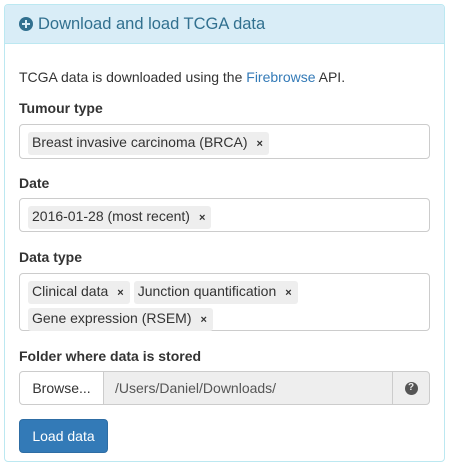  What do you see at coordinates (133, 77) in the screenshot?
I see `intro-prefix: TCGA data is downloaded using the` at bounding box center [133, 77].